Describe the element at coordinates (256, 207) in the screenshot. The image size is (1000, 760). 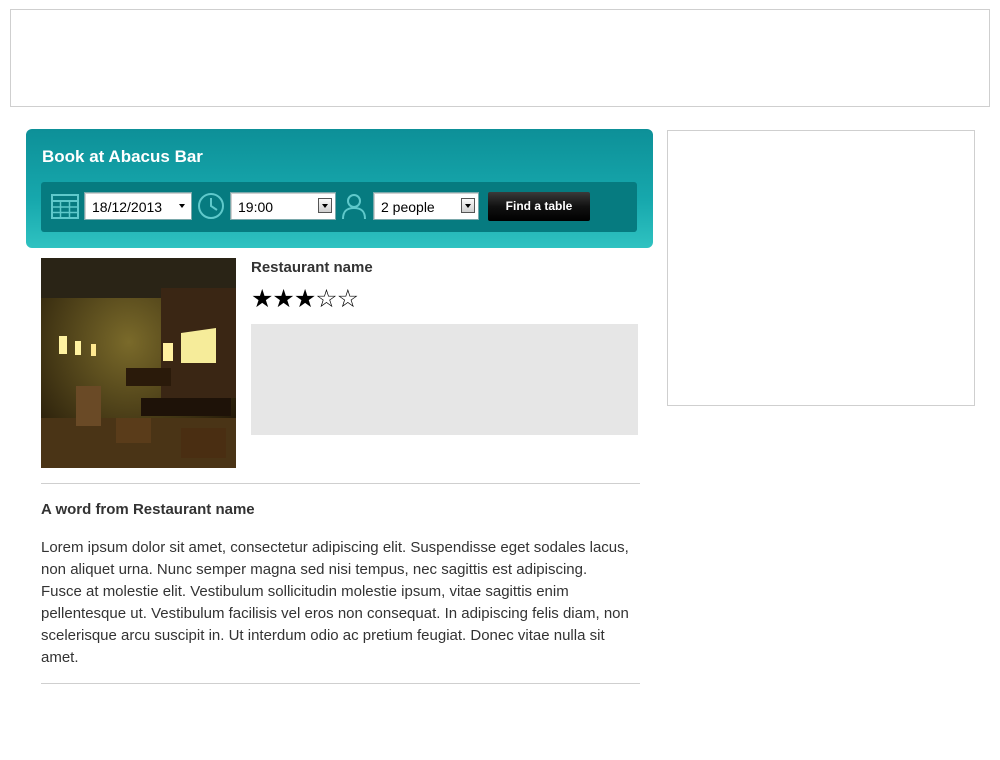
I see `time-value: 19:00` at that location.